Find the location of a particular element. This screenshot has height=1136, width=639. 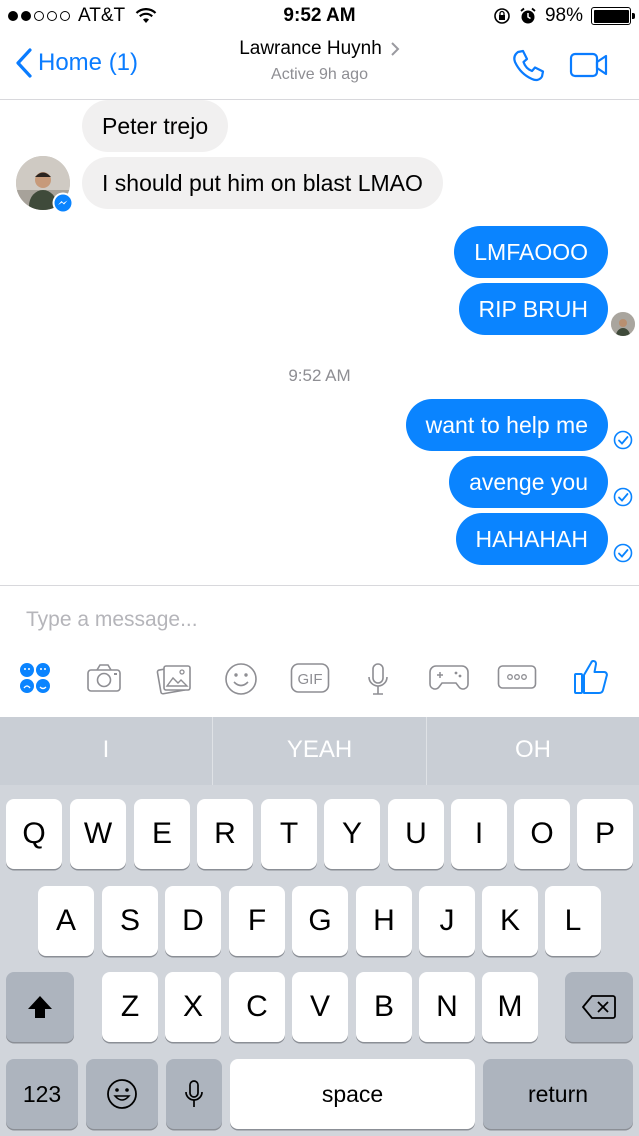

incoming-message: I should put him on blast LMAO is located at coordinates (262, 183).